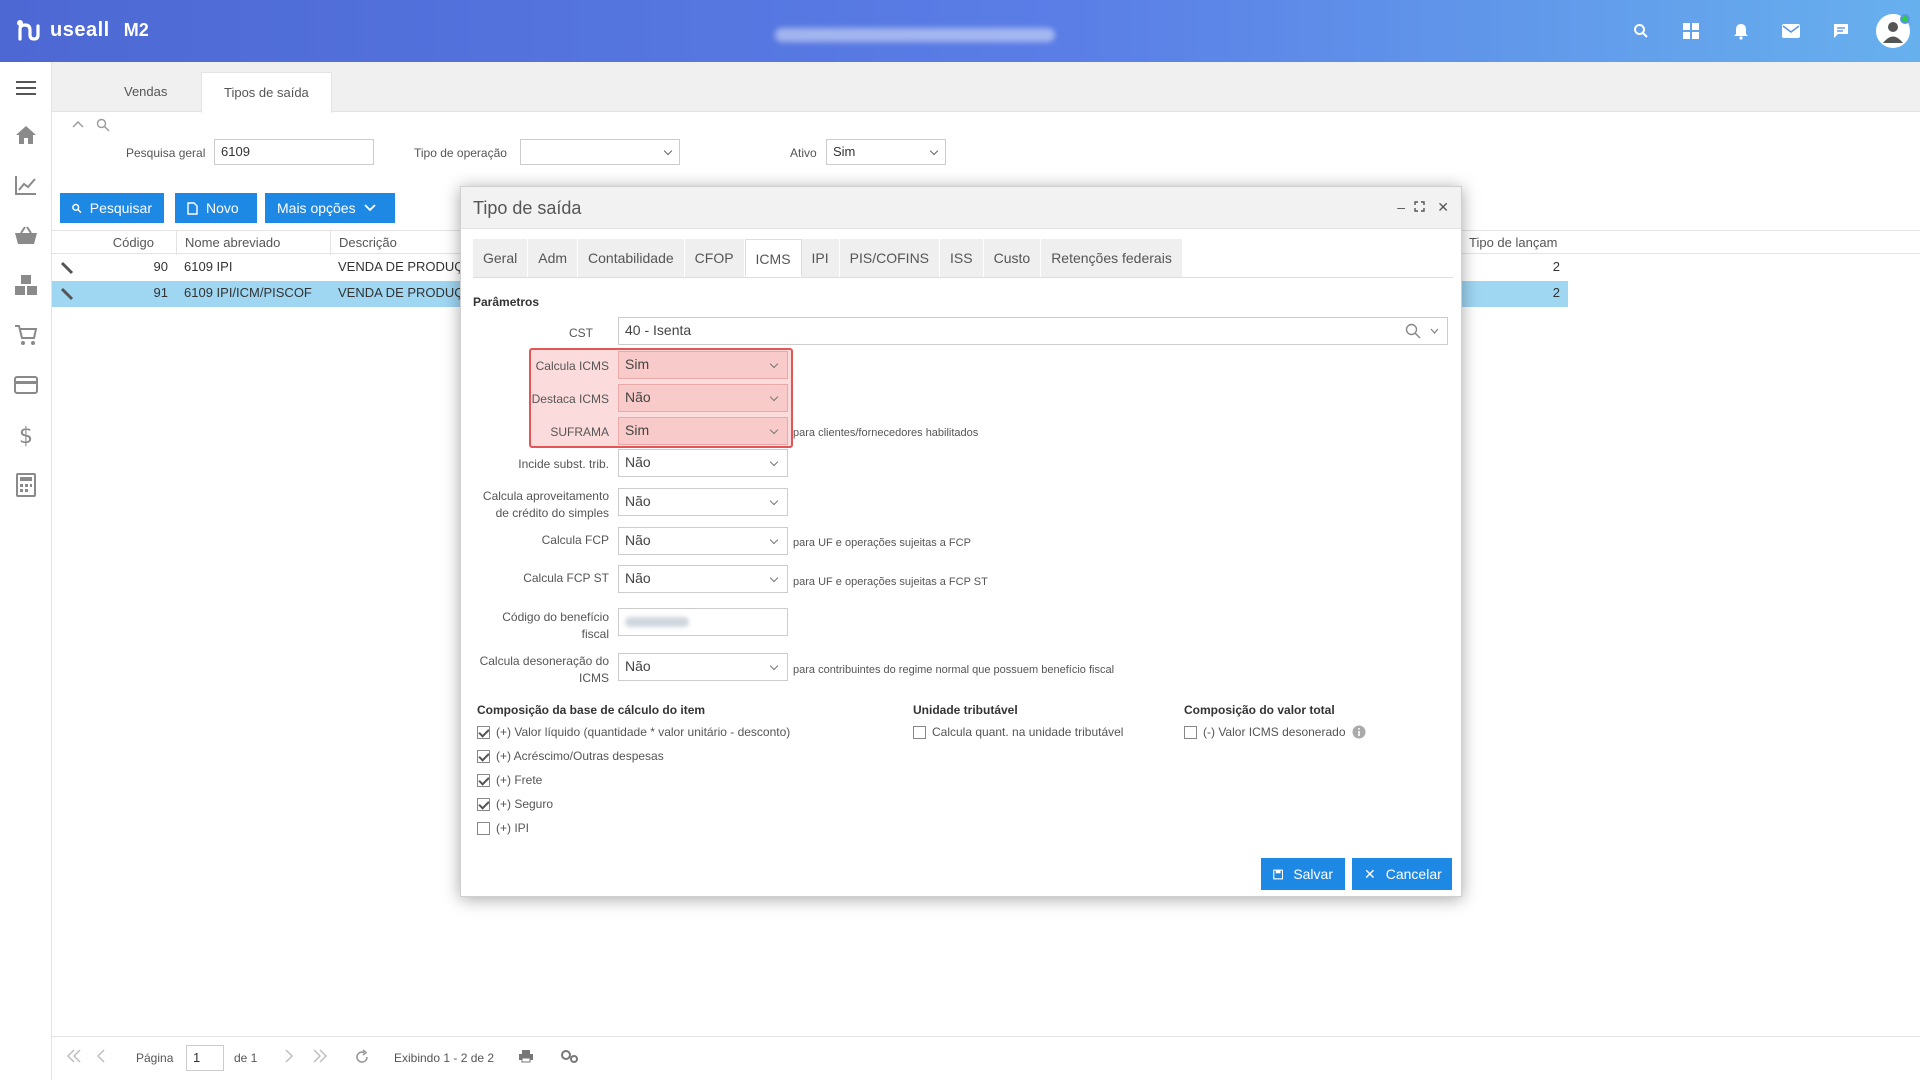 This screenshot has height=1080, width=1920. I want to click on home-icon, so click(26, 135).